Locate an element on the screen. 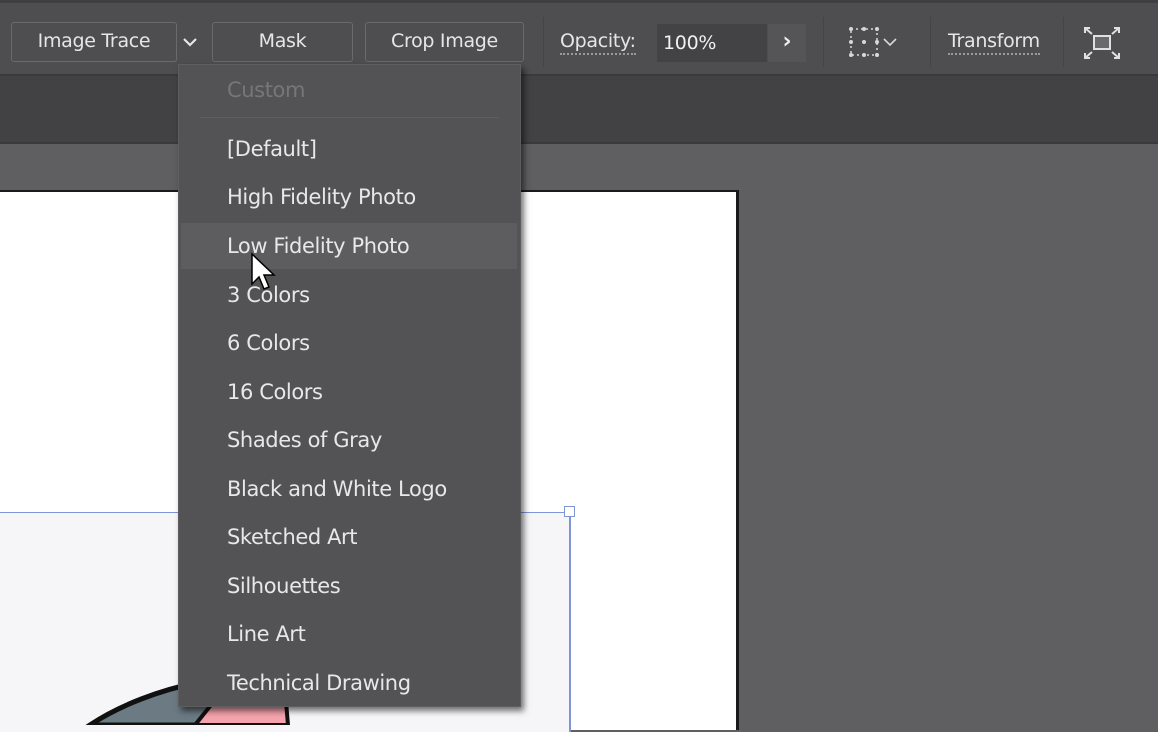 The width and height of the screenshot is (1158, 732). menu-item-line-art: Line Art is located at coordinates (349, 634).